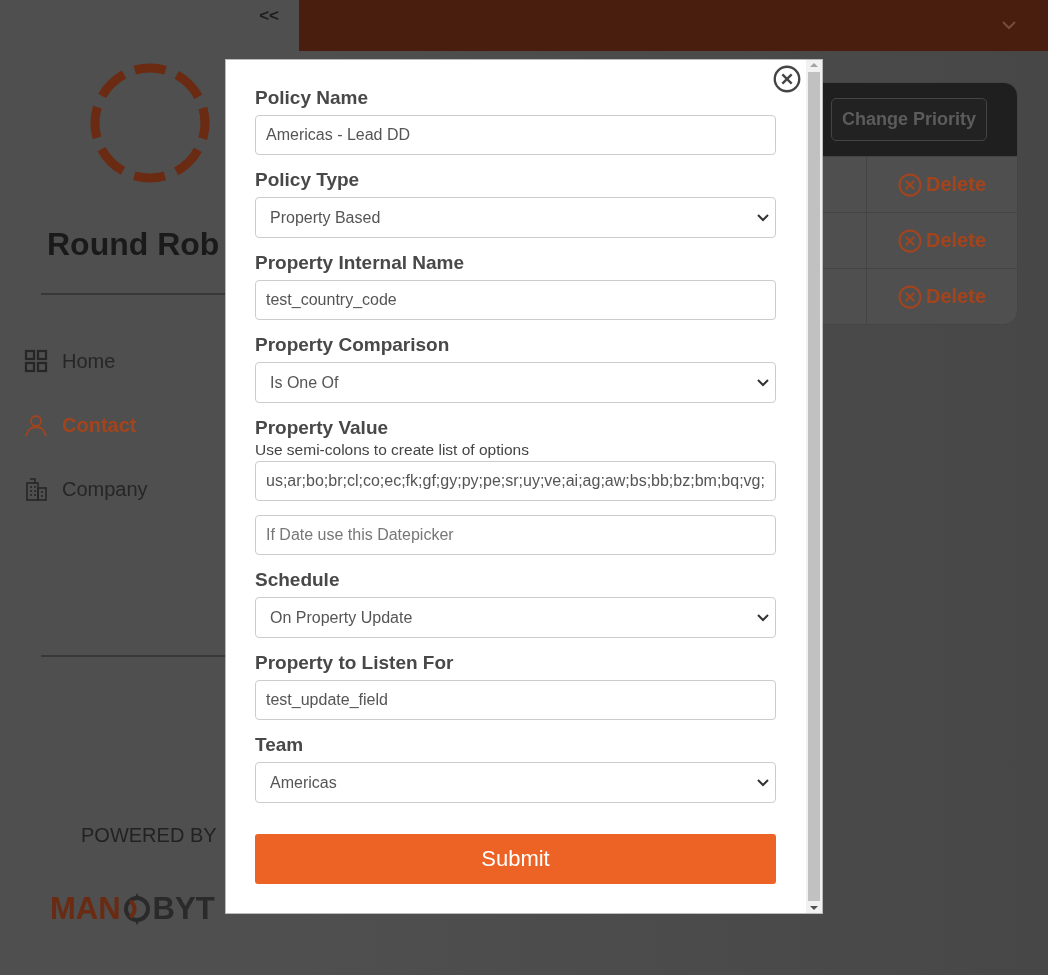  What do you see at coordinates (322, 428) in the screenshot?
I see `field-label: Property Value` at bounding box center [322, 428].